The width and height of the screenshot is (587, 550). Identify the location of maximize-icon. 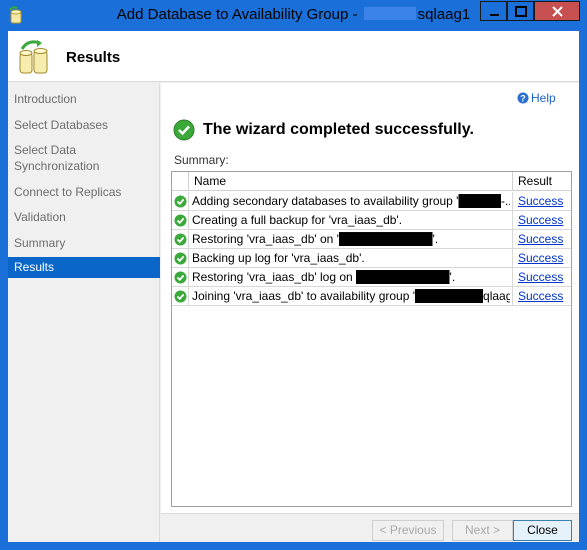
(521, 11).